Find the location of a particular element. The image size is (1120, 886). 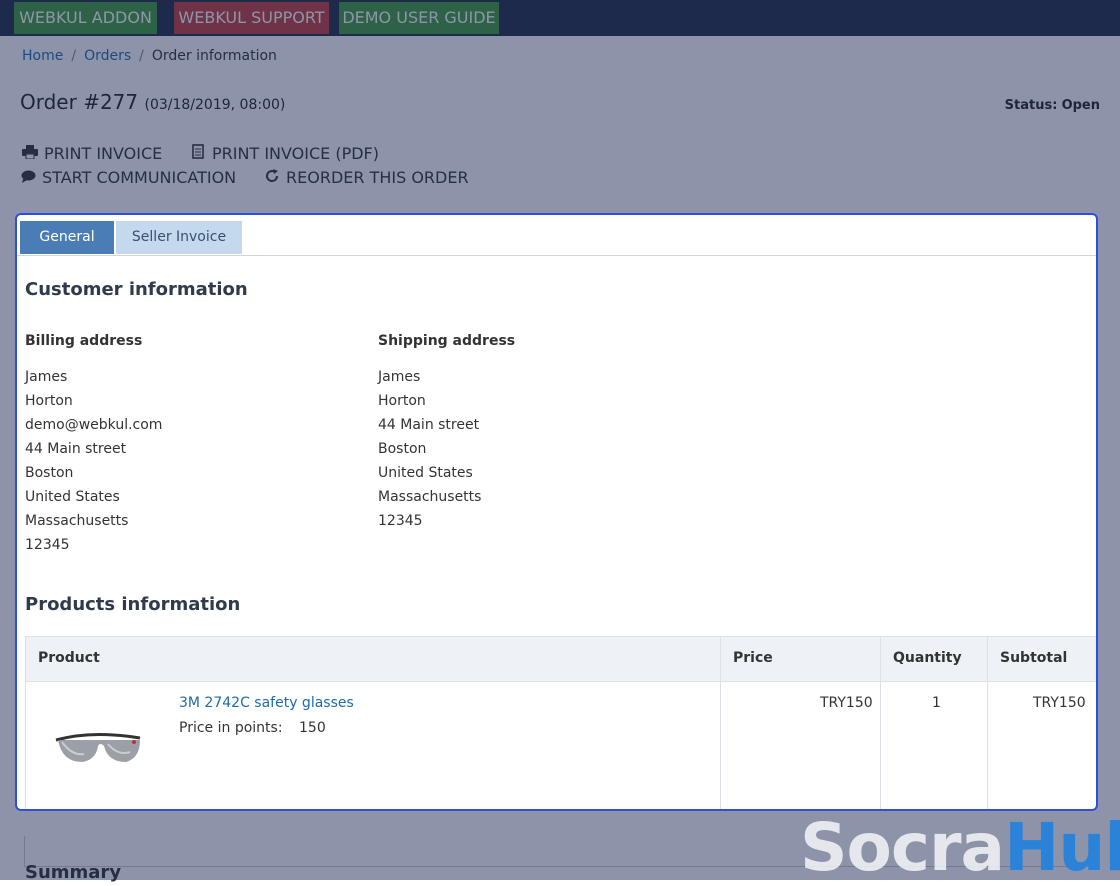

products-information-heading: Products information is located at coordinates (133, 604).